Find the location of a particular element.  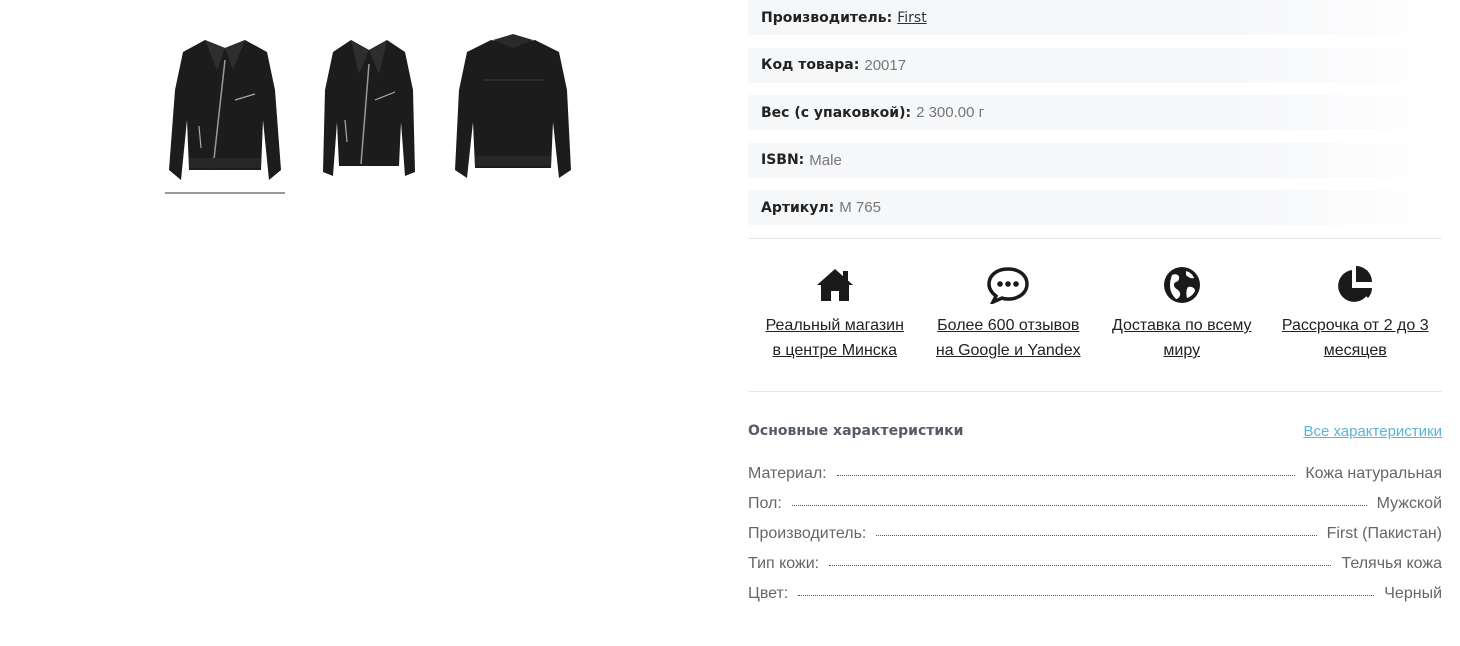

thumbnail-back is located at coordinates (513, 112).